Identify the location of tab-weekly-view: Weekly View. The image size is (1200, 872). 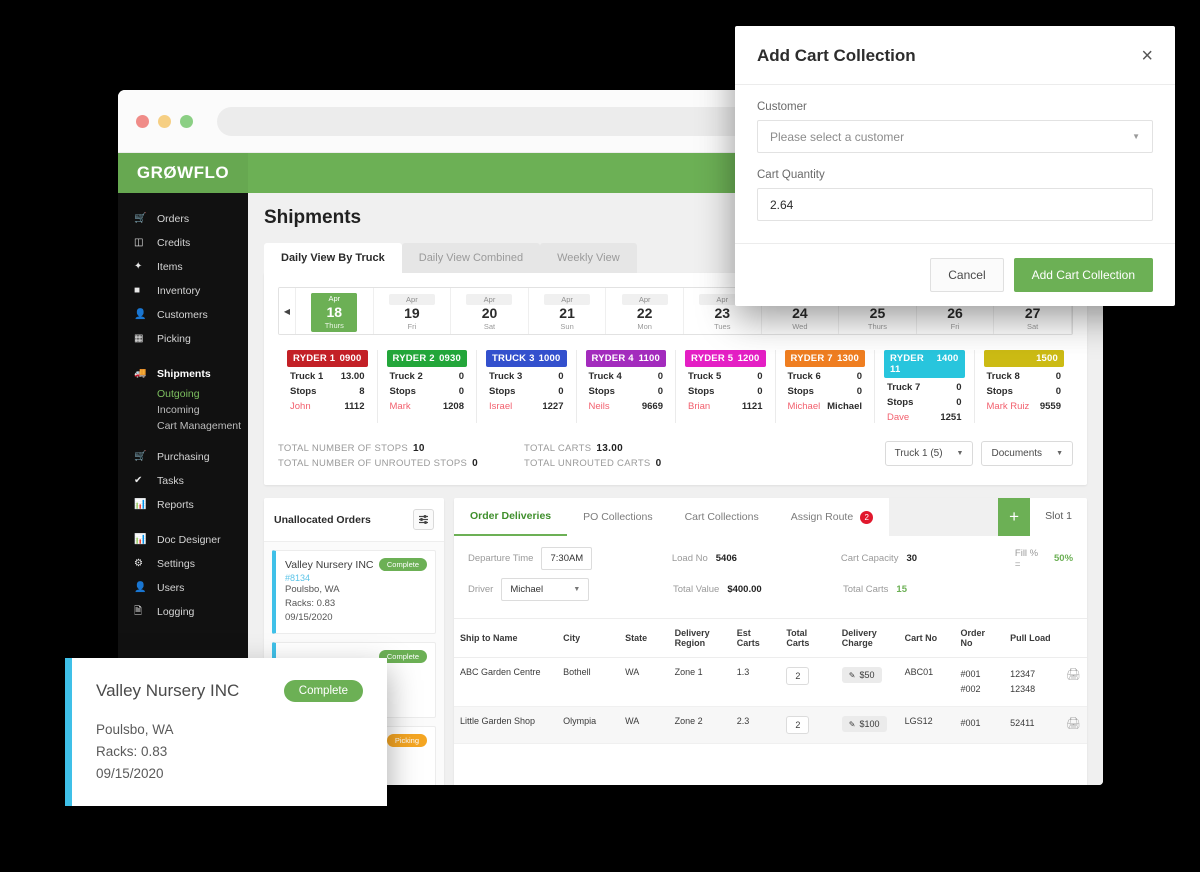
(588, 258).